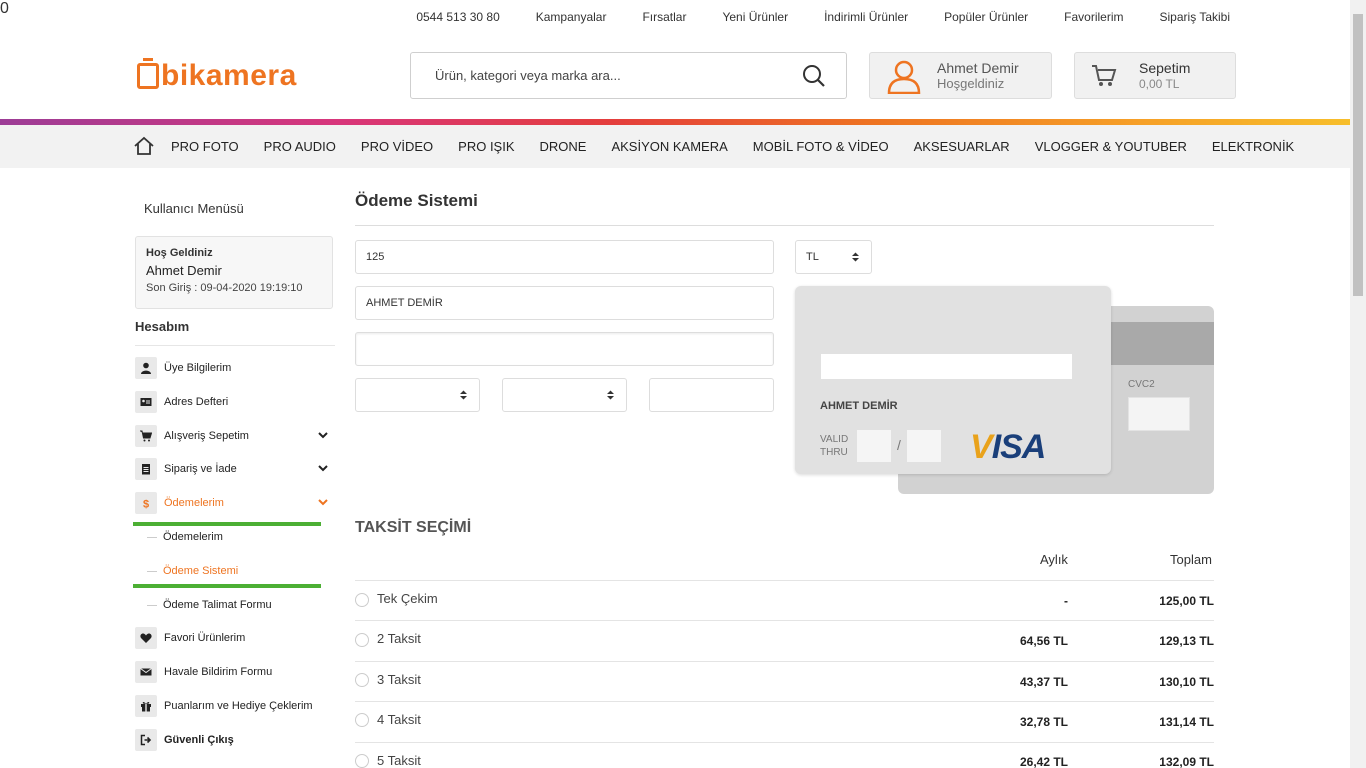  I want to click on installment-label: 5 Taksit, so click(399, 760).